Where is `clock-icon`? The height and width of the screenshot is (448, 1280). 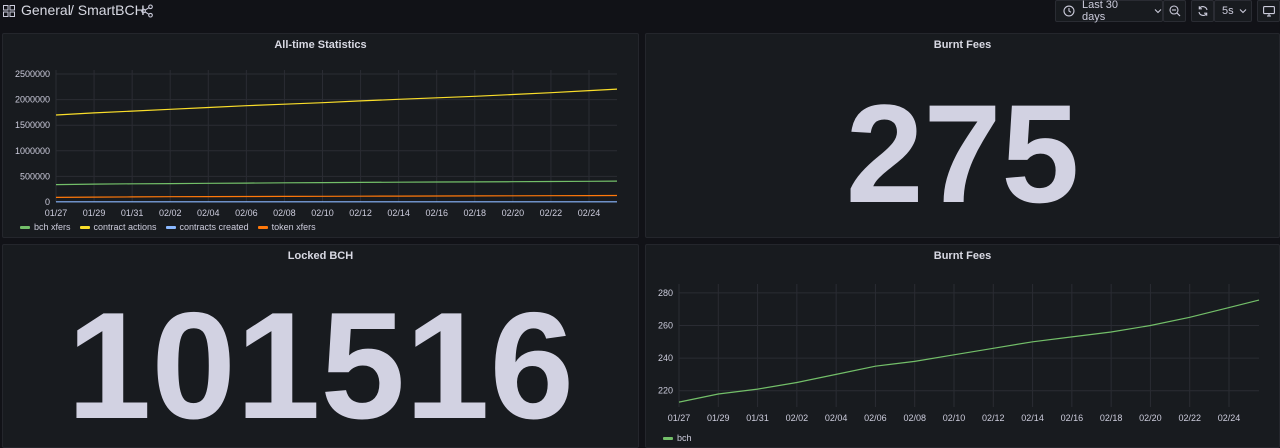 clock-icon is located at coordinates (1069, 11).